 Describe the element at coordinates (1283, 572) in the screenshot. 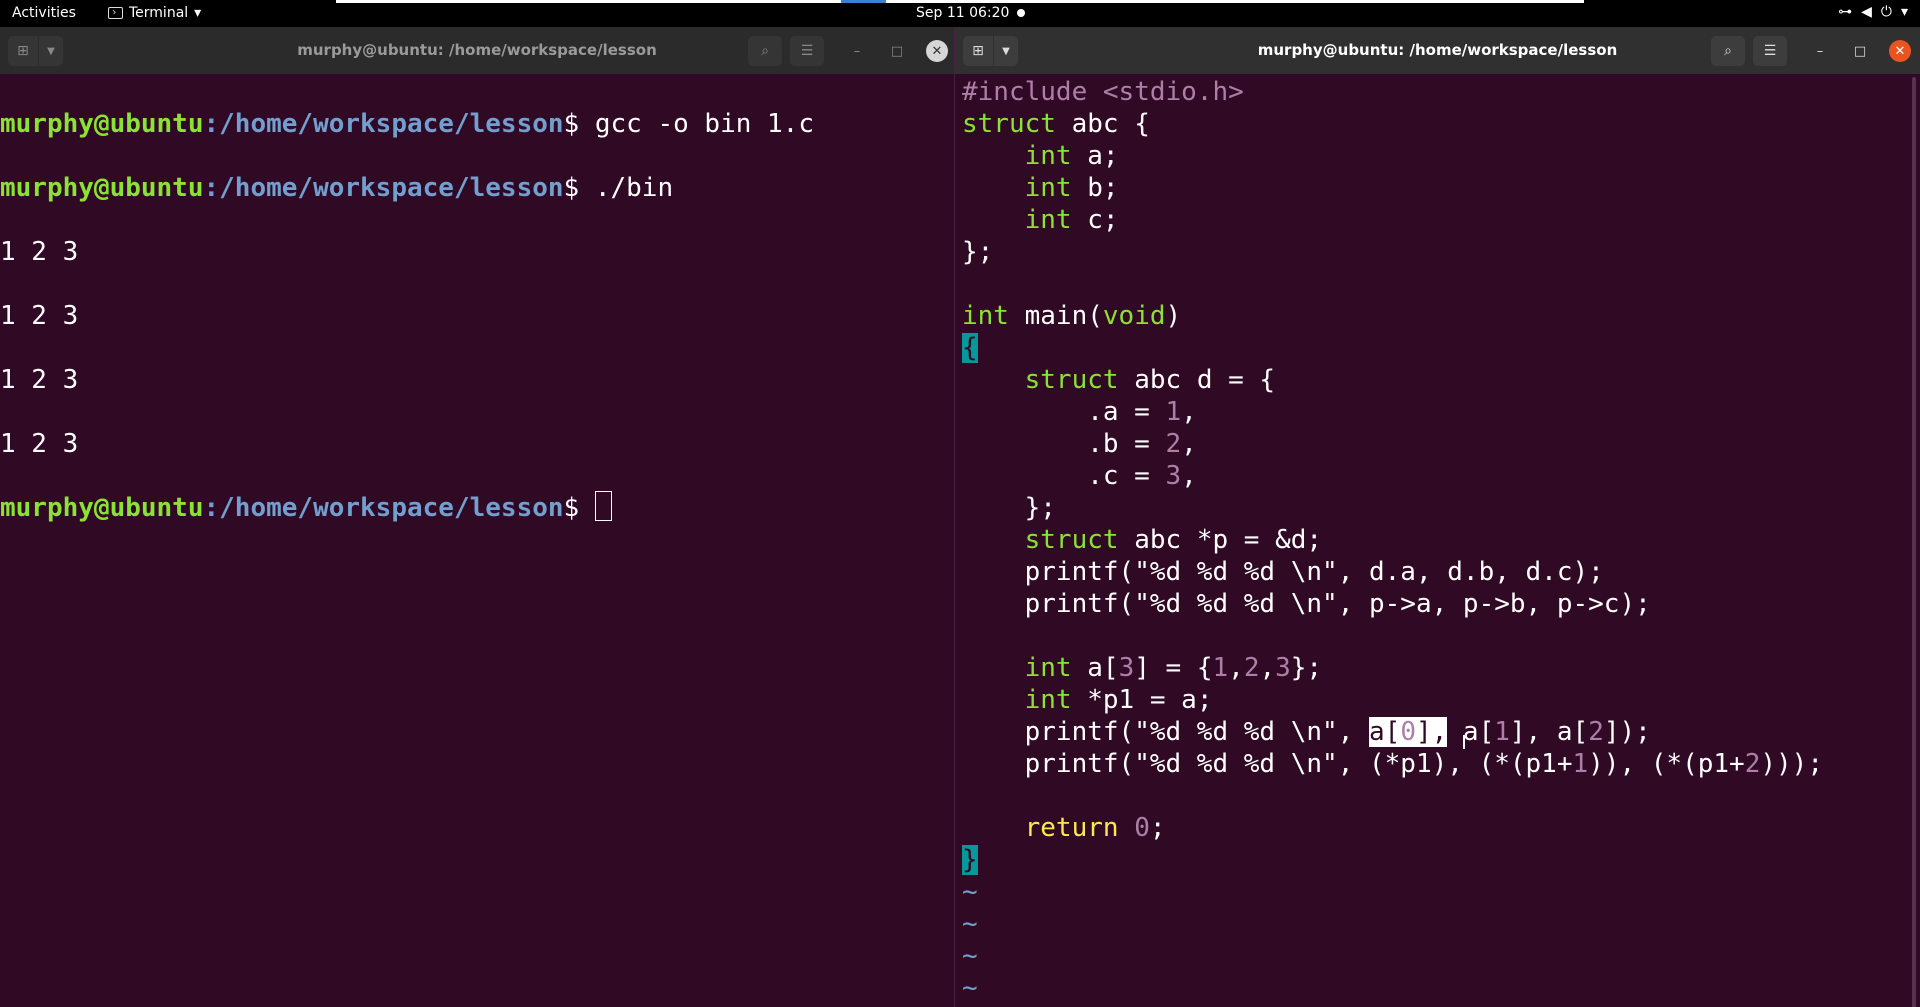

I see `code-line: printf("%d %d %d \n", d.a, d.b, d.c);` at that location.